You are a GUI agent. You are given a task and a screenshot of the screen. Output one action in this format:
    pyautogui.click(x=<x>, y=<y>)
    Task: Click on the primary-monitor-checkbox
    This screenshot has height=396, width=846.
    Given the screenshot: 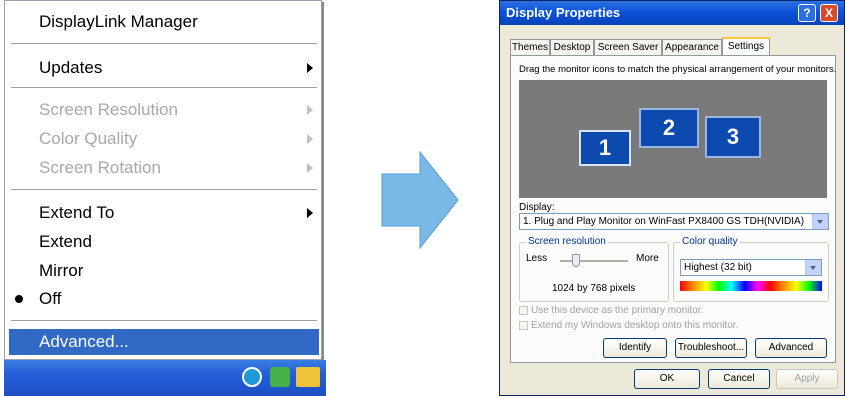 What is the action you would take?
    pyautogui.click(x=523, y=310)
    